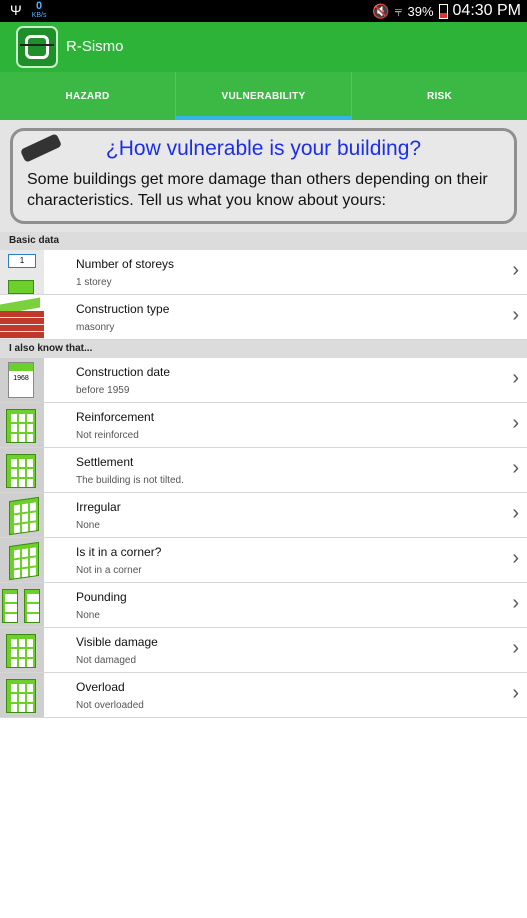 Image resolution: width=527 pixels, height=918 pixels. I want to click on list-item-pounding: Pounding None ›, so click(263, 605).